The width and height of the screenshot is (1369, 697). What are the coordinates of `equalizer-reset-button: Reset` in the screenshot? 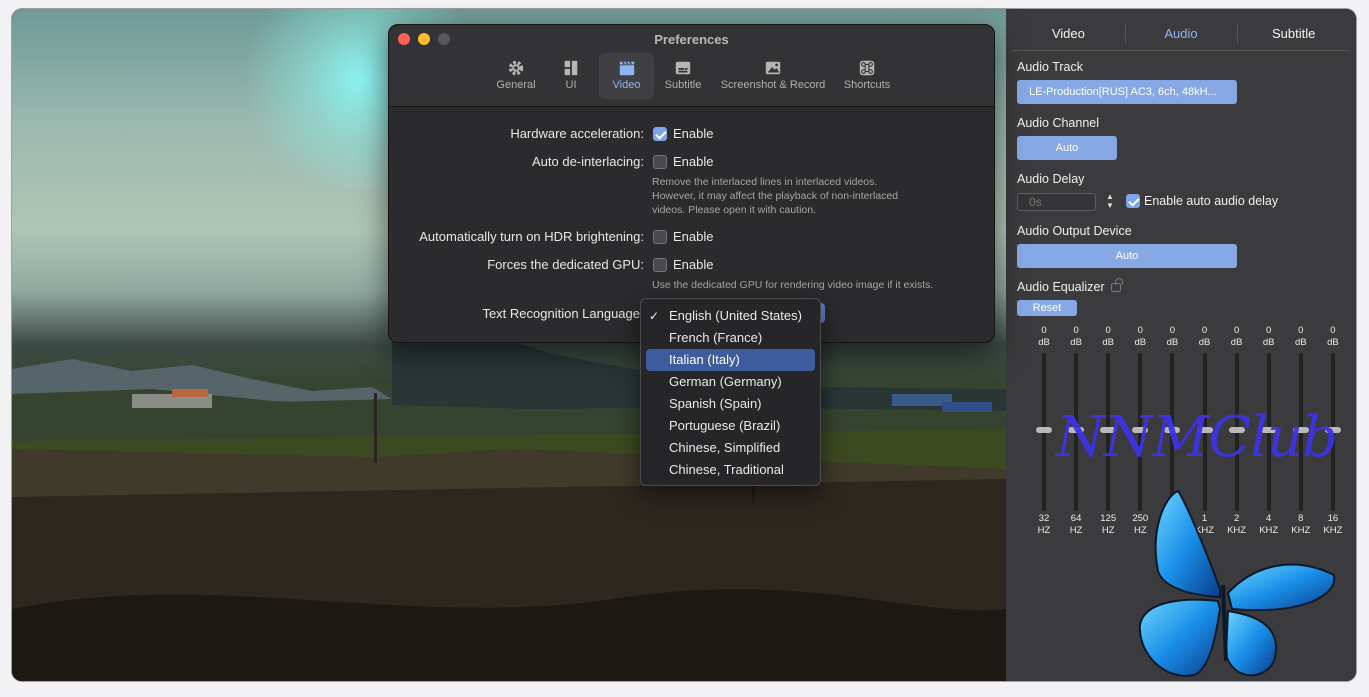 It's located at (1047, 308).